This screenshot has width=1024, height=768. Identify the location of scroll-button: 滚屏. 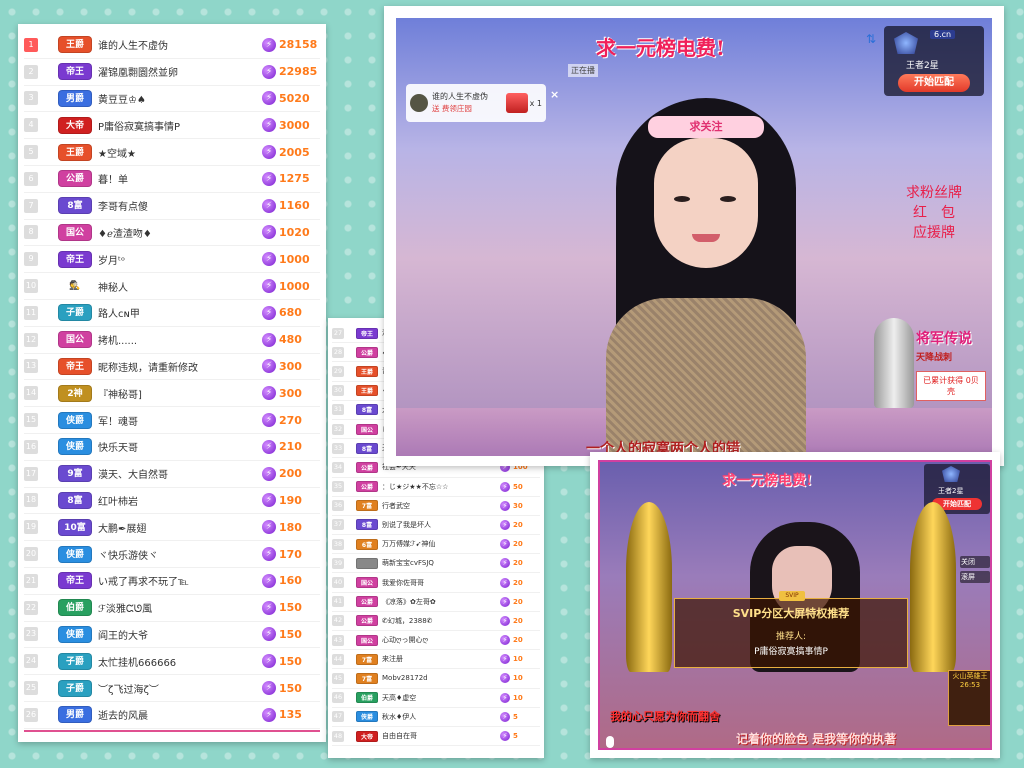
(975, 577).